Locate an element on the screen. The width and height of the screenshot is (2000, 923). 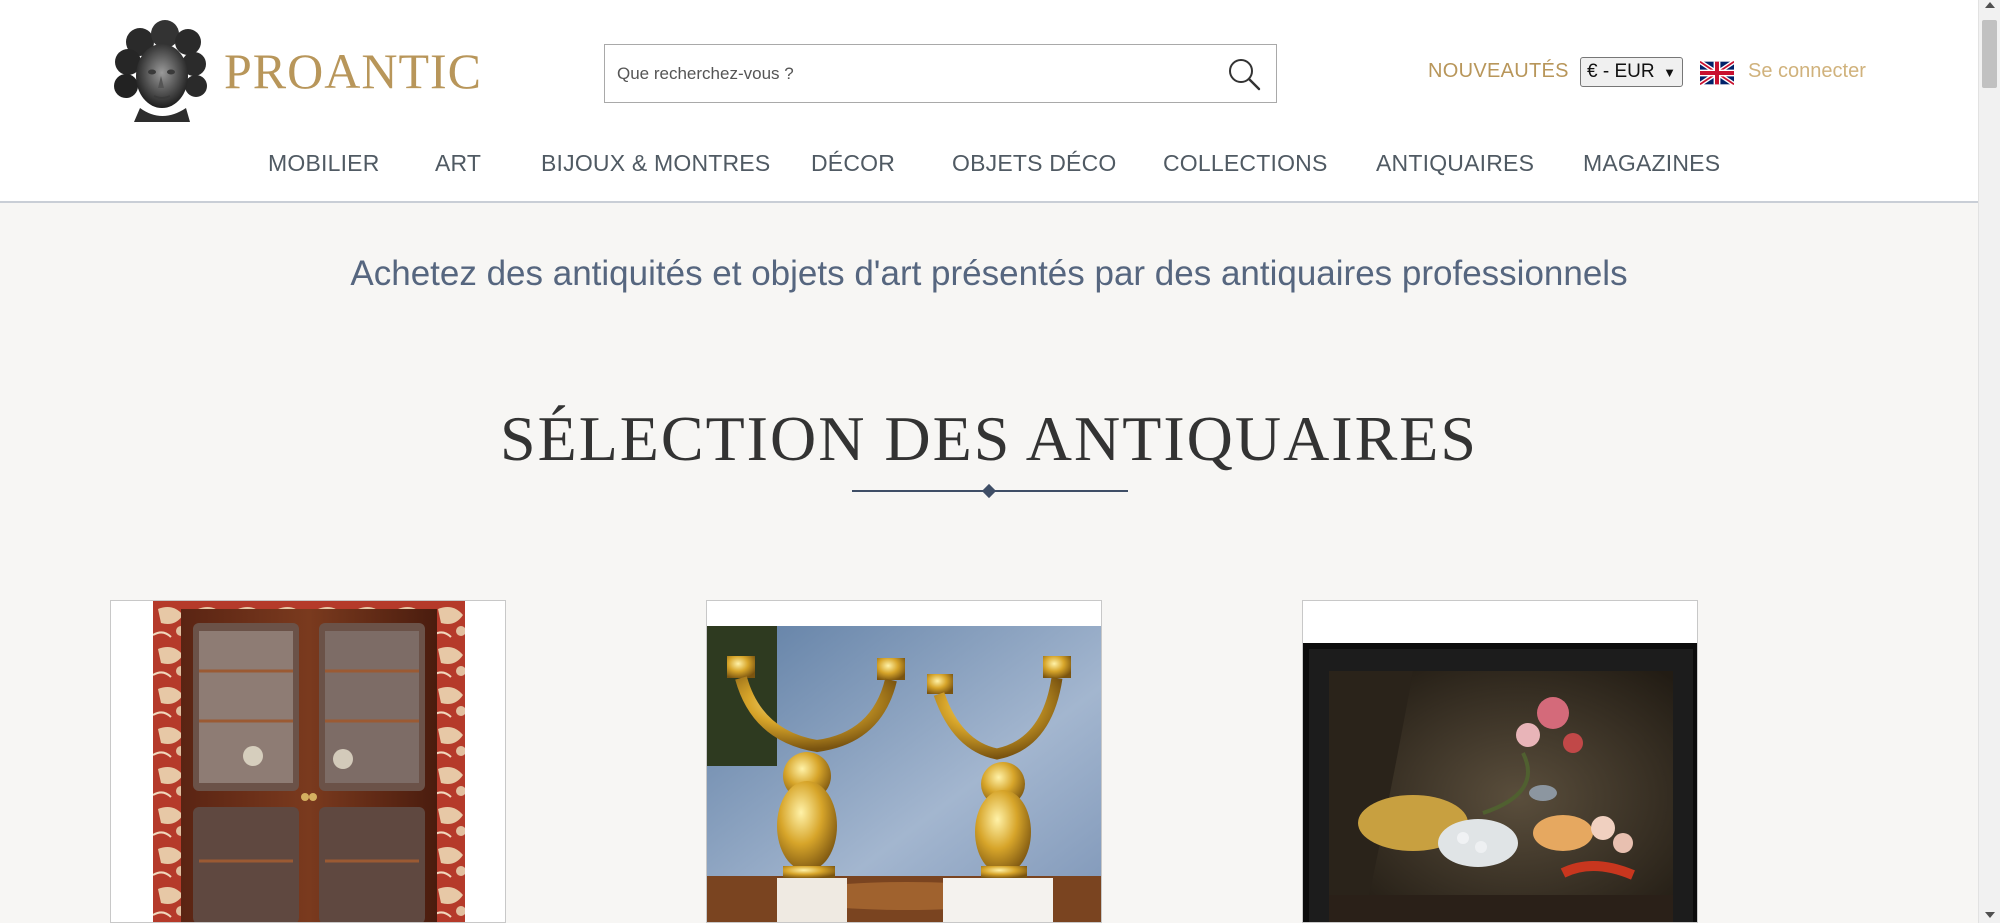
product-card-still-life is located at coordinates (1500, 761).